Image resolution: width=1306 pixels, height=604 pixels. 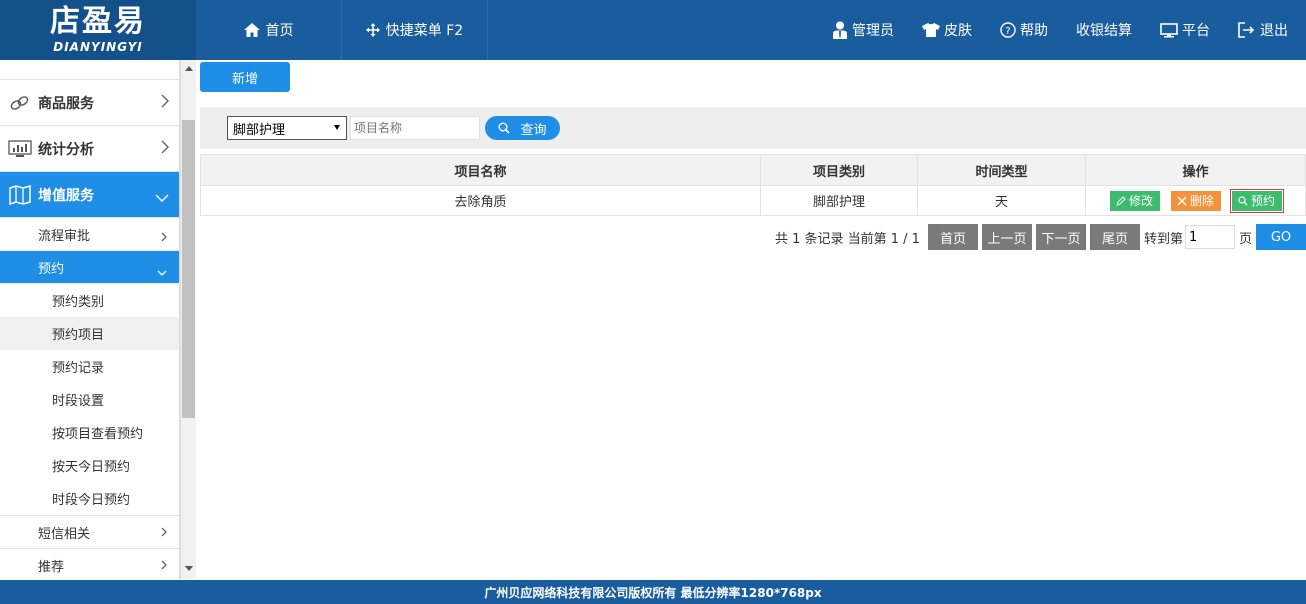 I want to click on sidebar-booking-today-day: 按天今日预约, so click(x=89, y=465).